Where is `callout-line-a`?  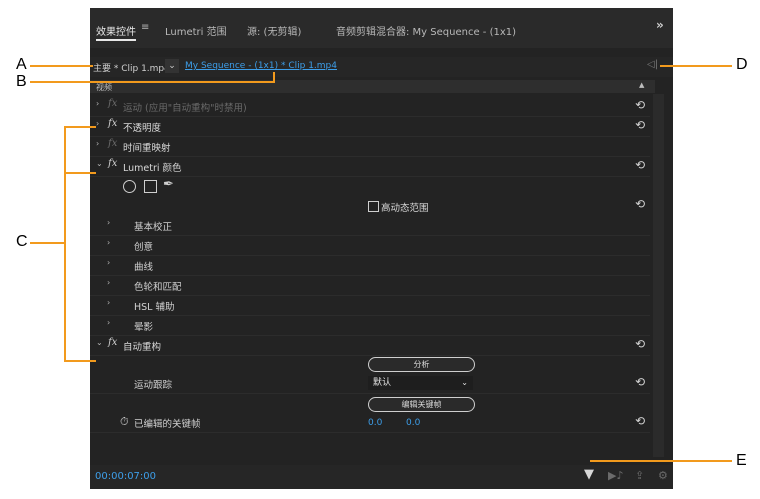
callout-line-a is located at coordinates (61, 66).